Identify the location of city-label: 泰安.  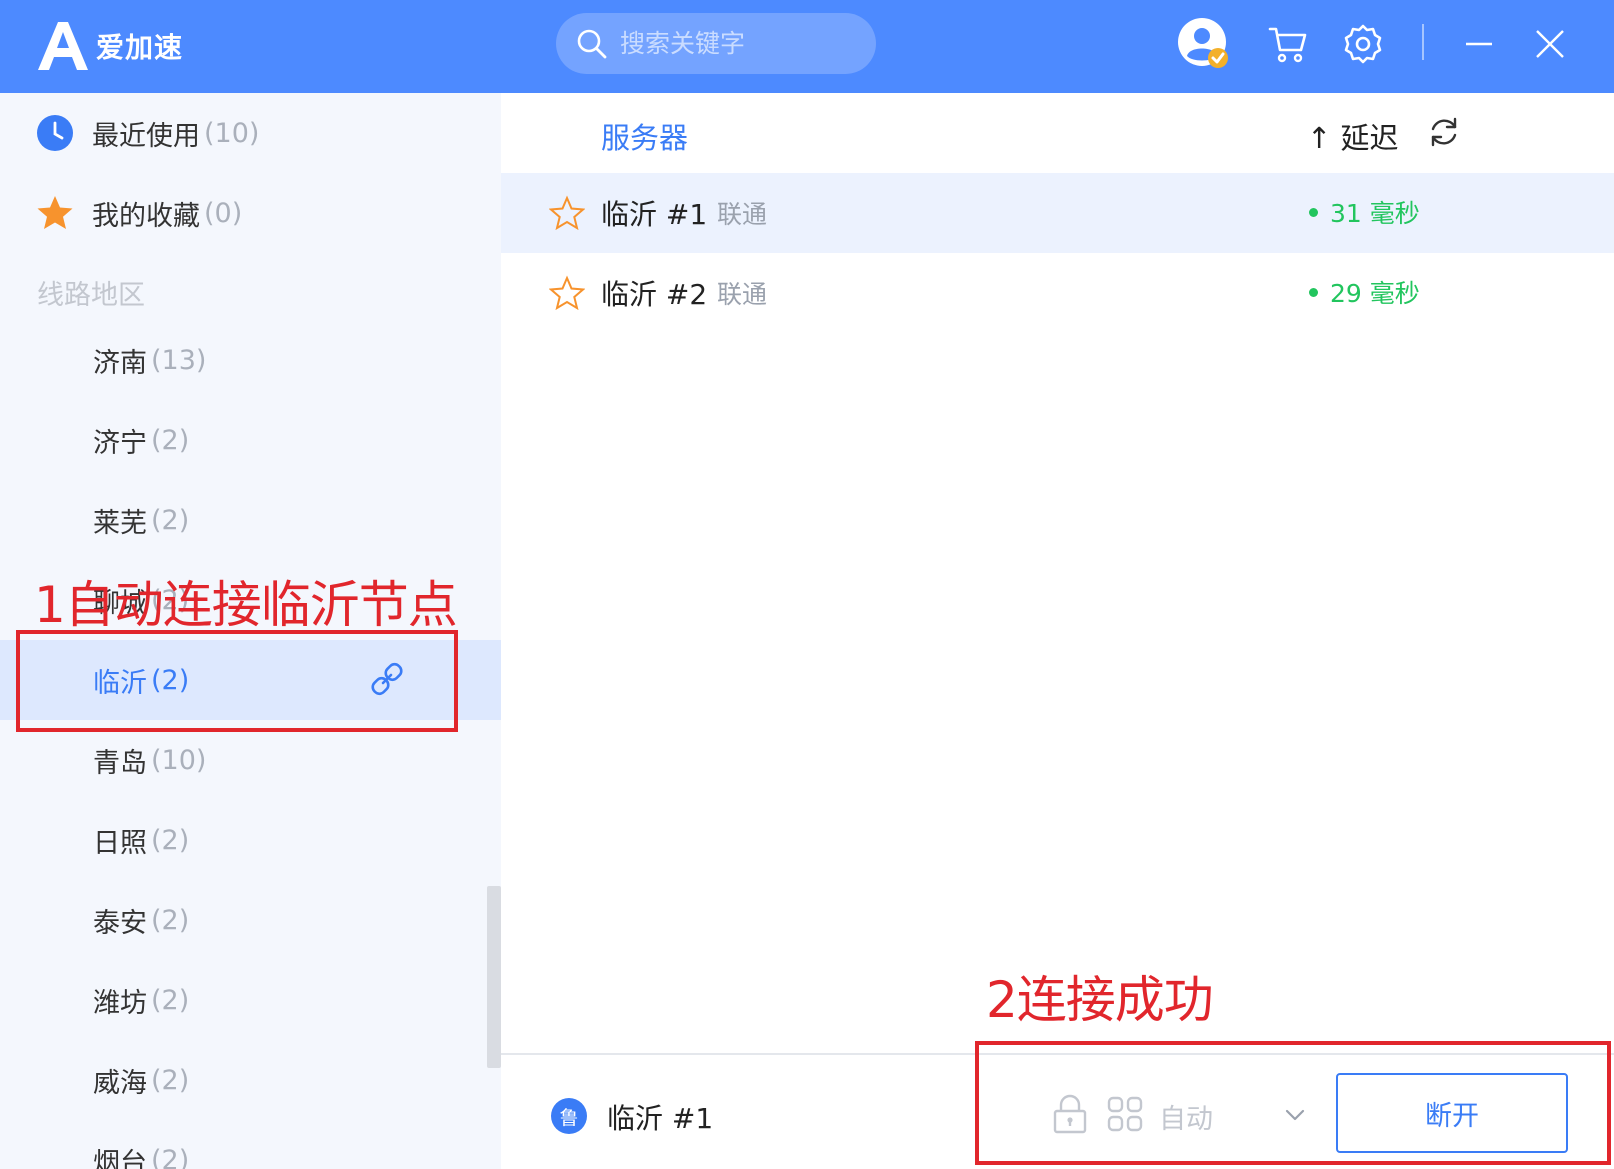
(120, 923).